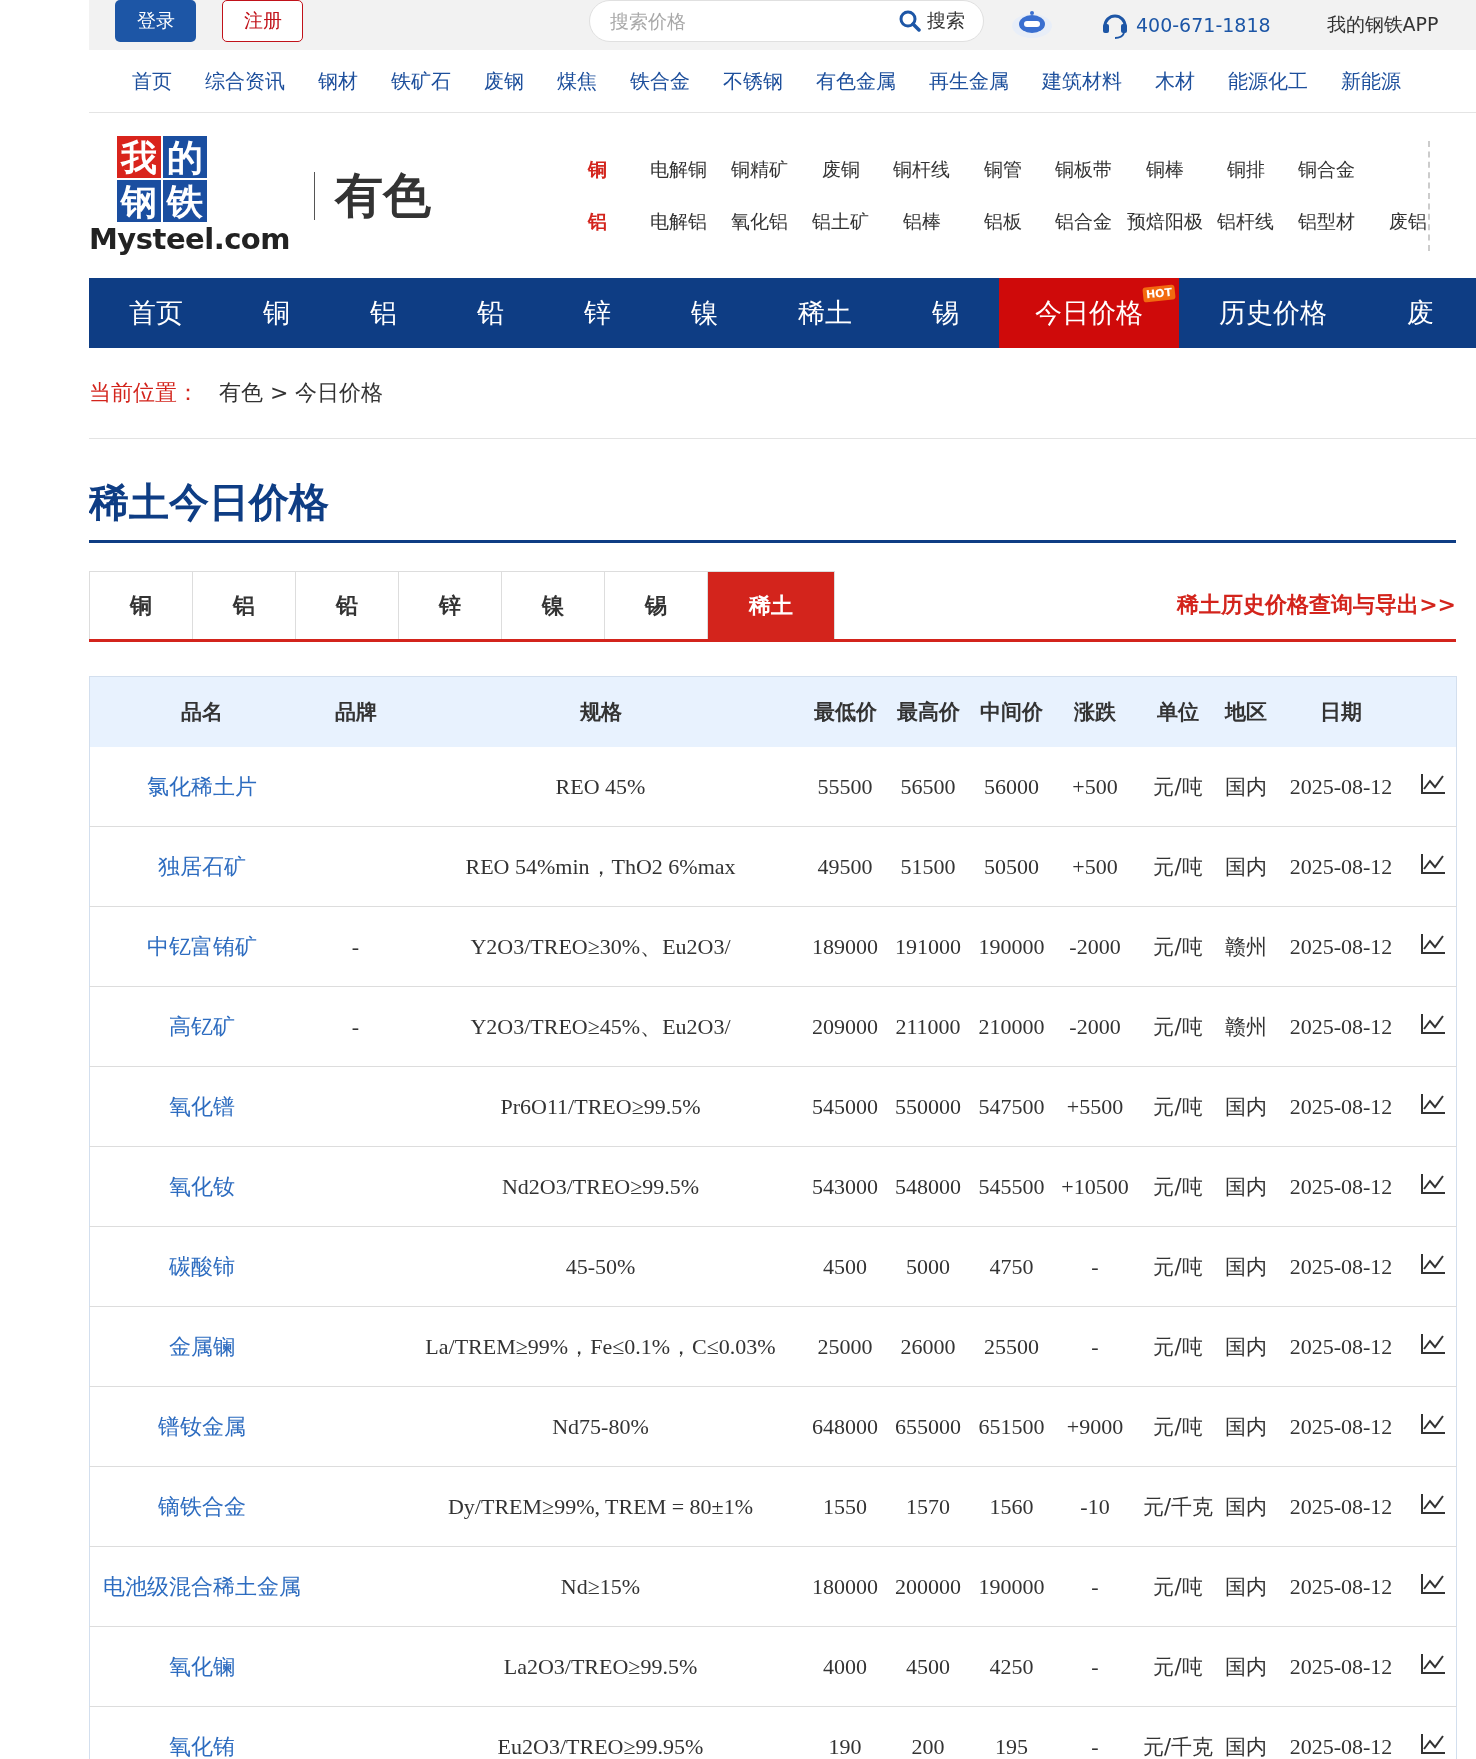 The width and height of the screenshot is (1476, 1759). What do you see at coordinates (201, 946) in the screenshot?
I see `product-name-link: 中钇富铕矿` at bounding box center [201, 946].